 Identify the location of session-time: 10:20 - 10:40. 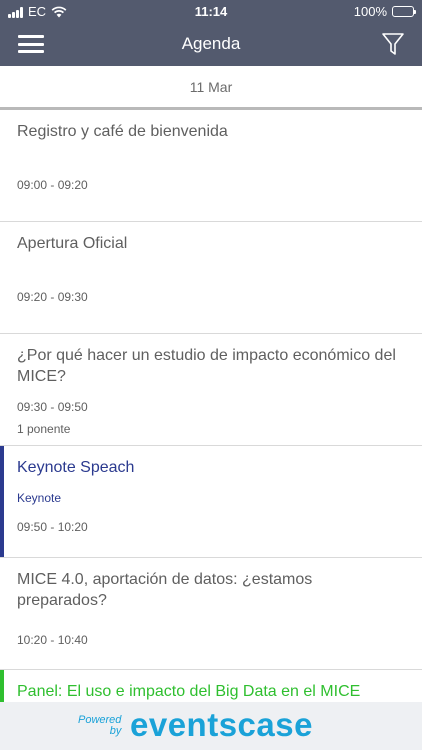
(52, 640).